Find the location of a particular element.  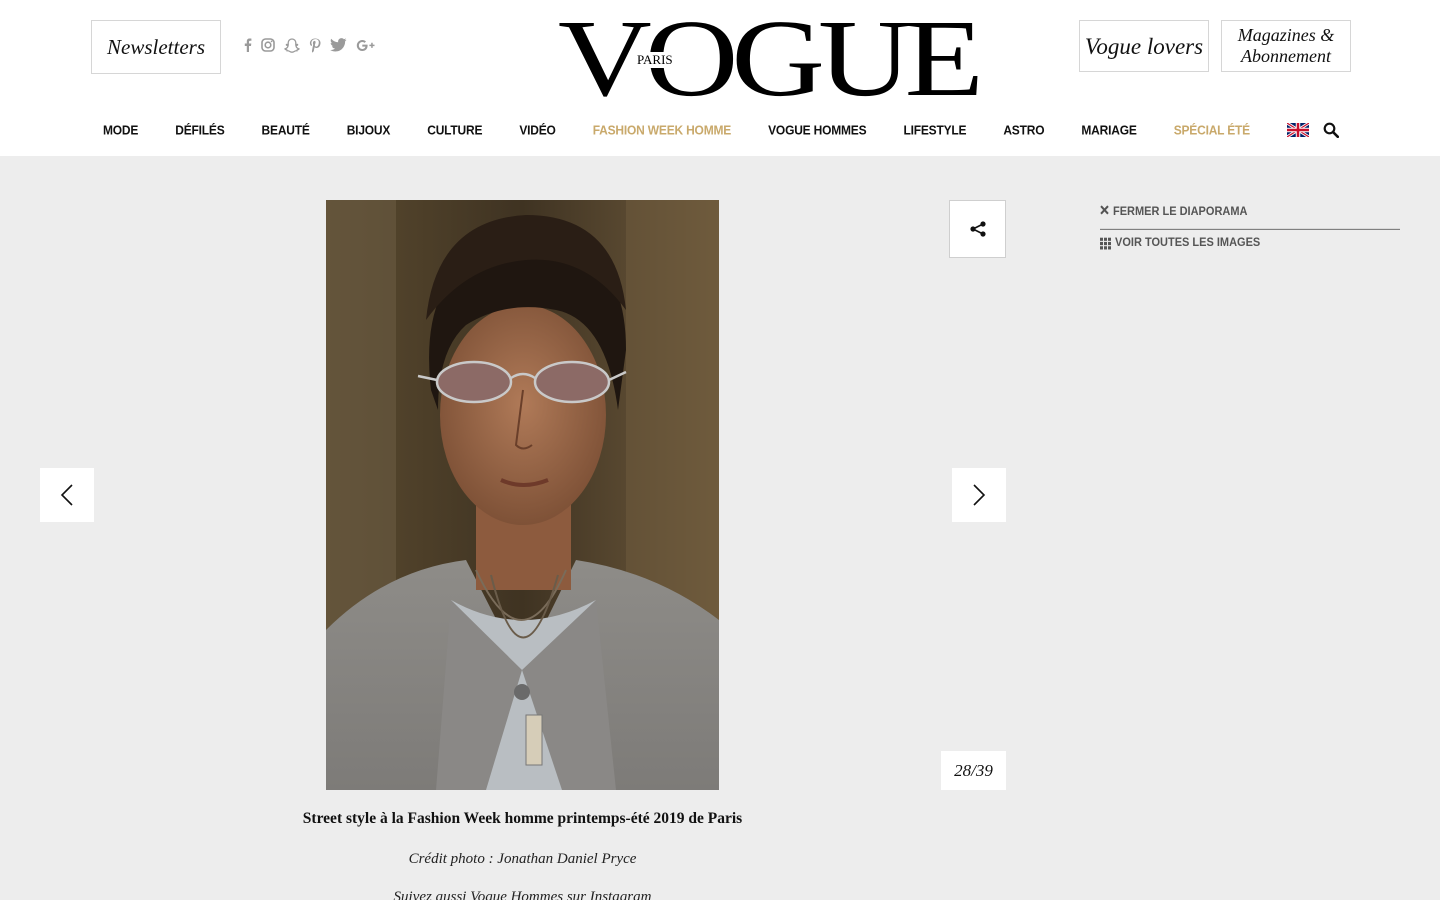

uk-flag-icon is located at coordinates (1298, 130).